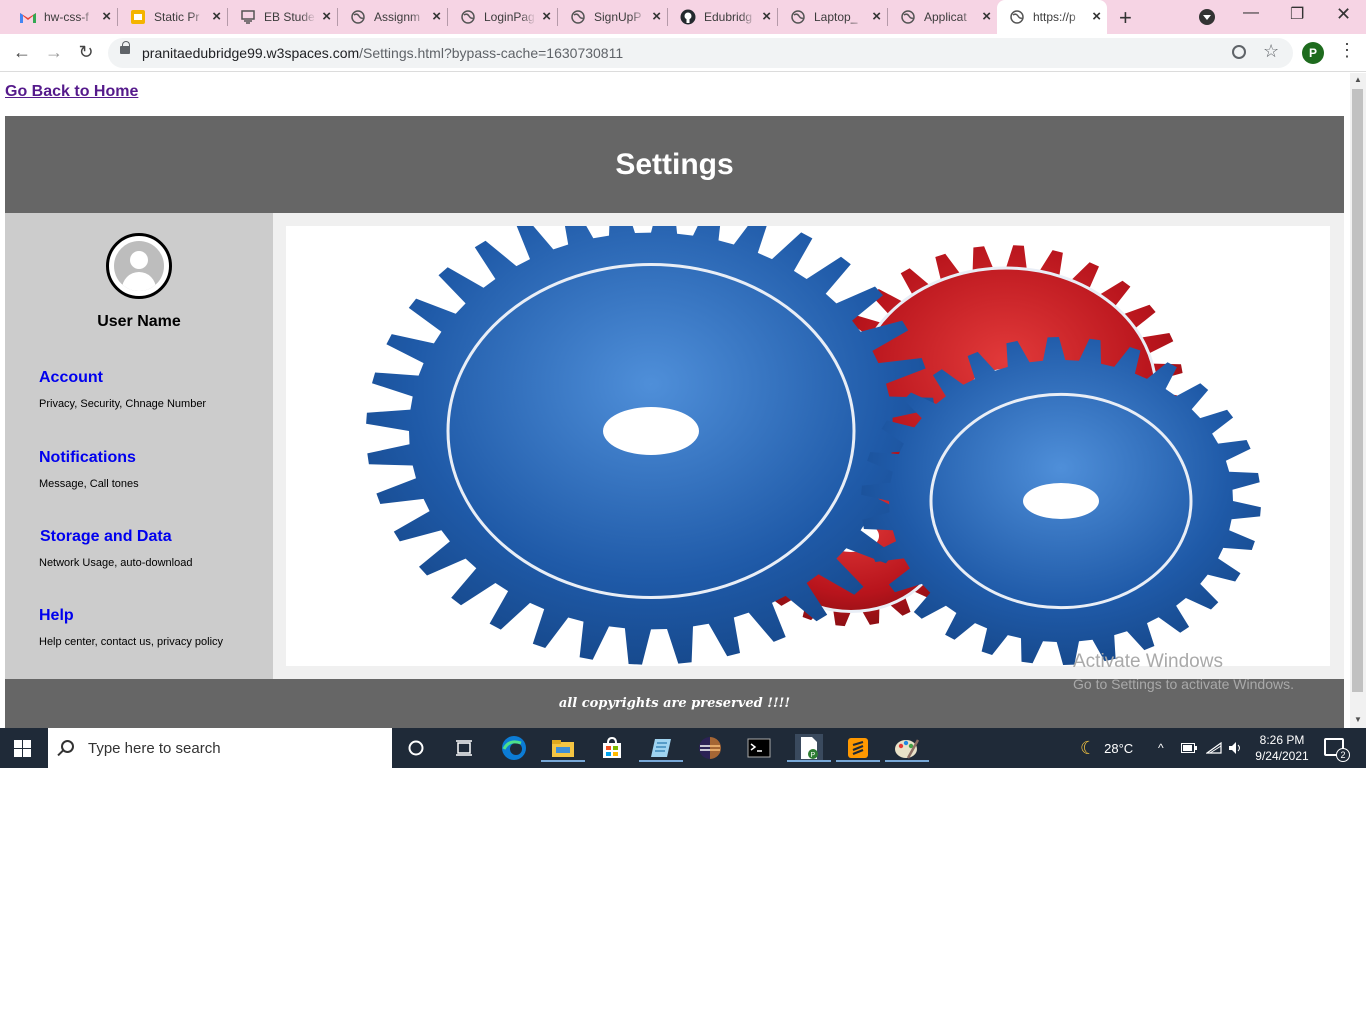  What do you see at coordinates (139, 266) in the screenshot?
I see `user-avatar-icon` at bounding box center [139, 266].